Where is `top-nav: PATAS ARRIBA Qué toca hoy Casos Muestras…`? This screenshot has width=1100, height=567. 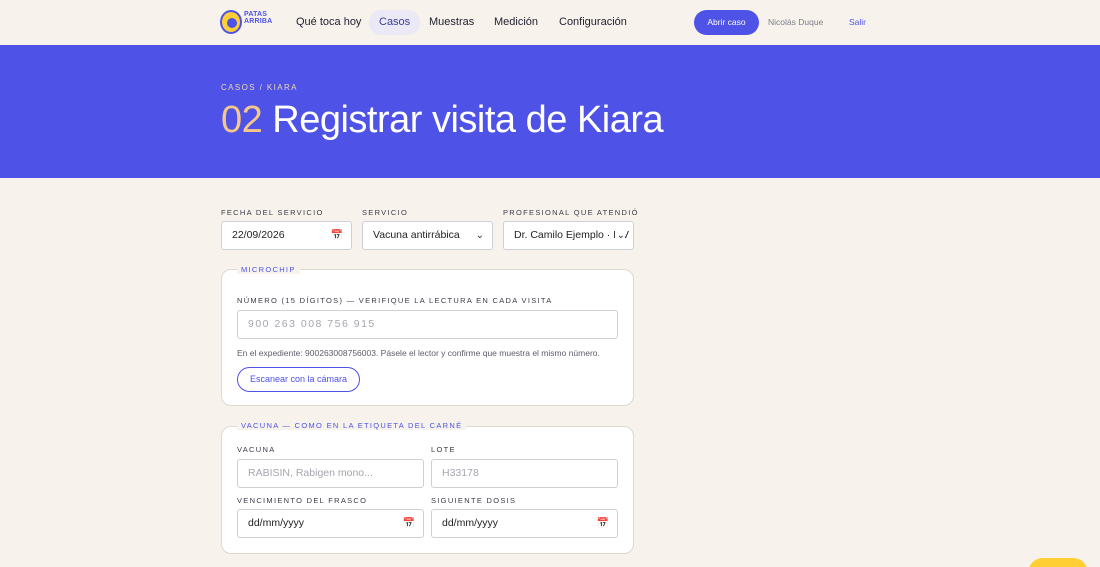 top-nav: PATAS ARRIBA Qué toca hoy Casos Muestras… is located at coordinates (550, 22).